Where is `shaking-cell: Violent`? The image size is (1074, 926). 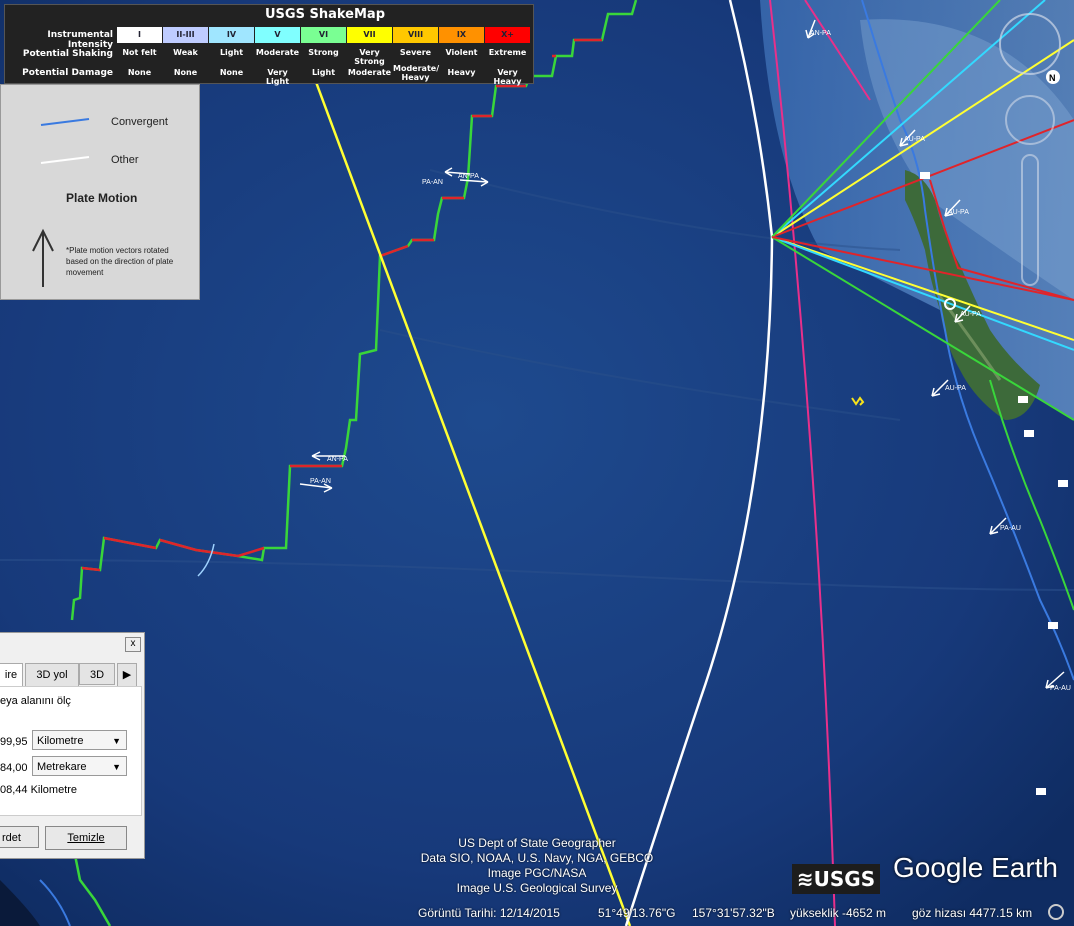 shaking-cell: Violent is located at coordinates (461, 52).